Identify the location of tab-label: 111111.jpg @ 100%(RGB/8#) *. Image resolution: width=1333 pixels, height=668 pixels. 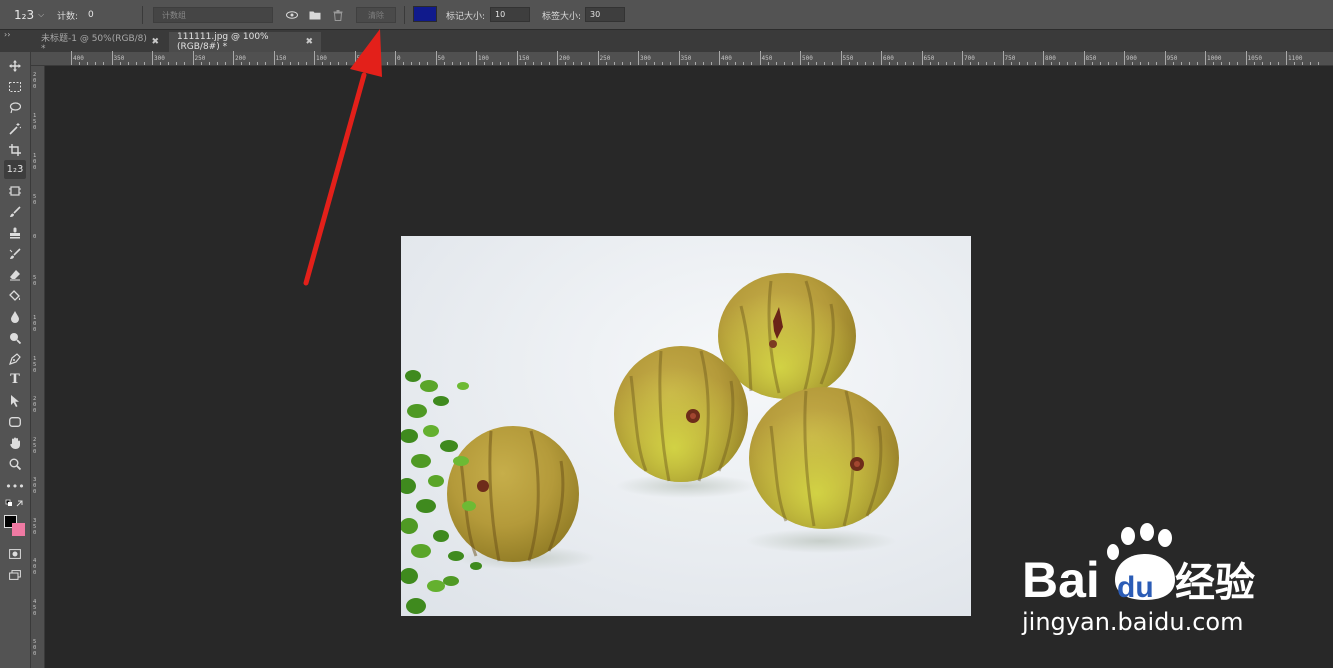
(223, 42).